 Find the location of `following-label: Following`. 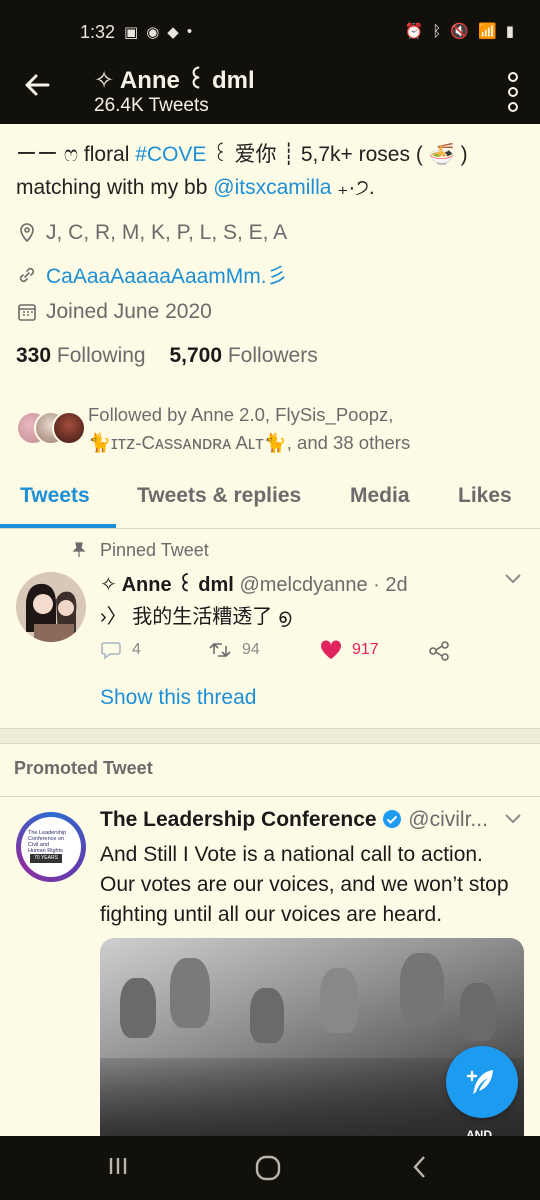

following-label: Following is located at coordinates (101, 355).